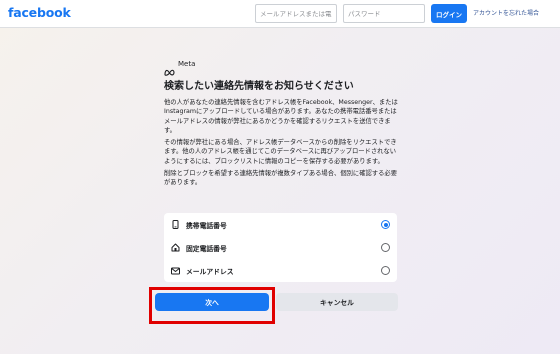  I want to click on option-mobile-phone: 携帯電話番号, so click(280, 224).